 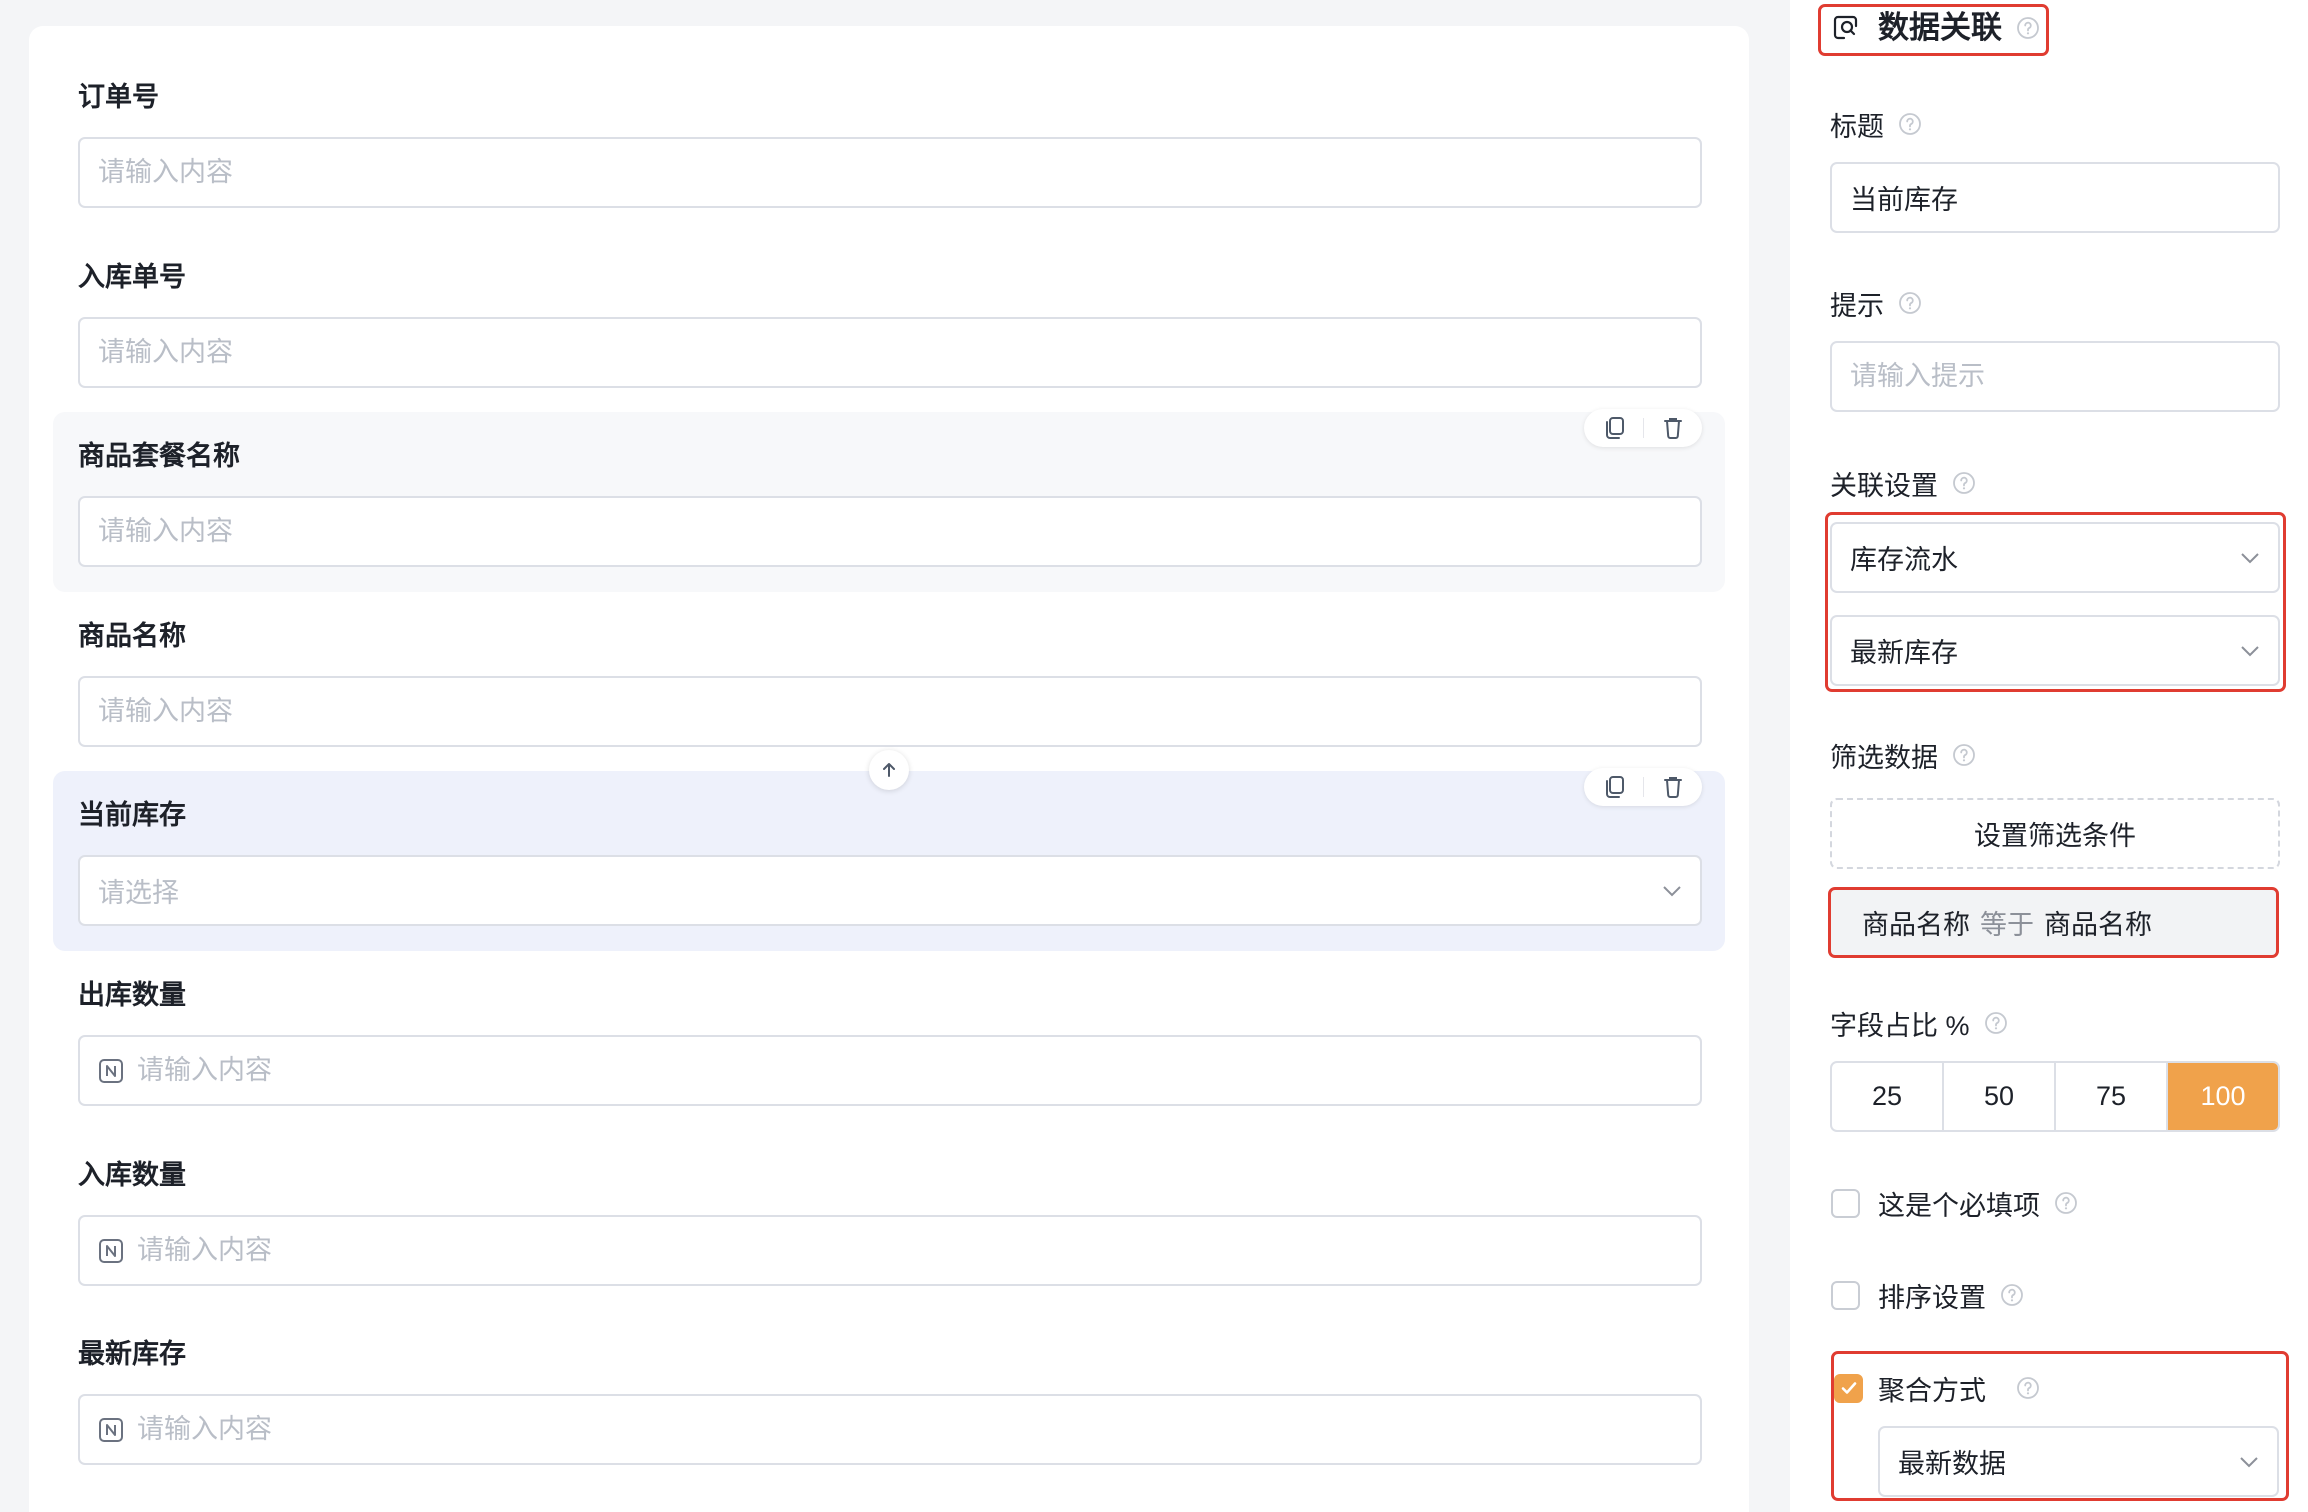 I want to click on sort-option: 排序设置, so click(x=1927, y=1295).